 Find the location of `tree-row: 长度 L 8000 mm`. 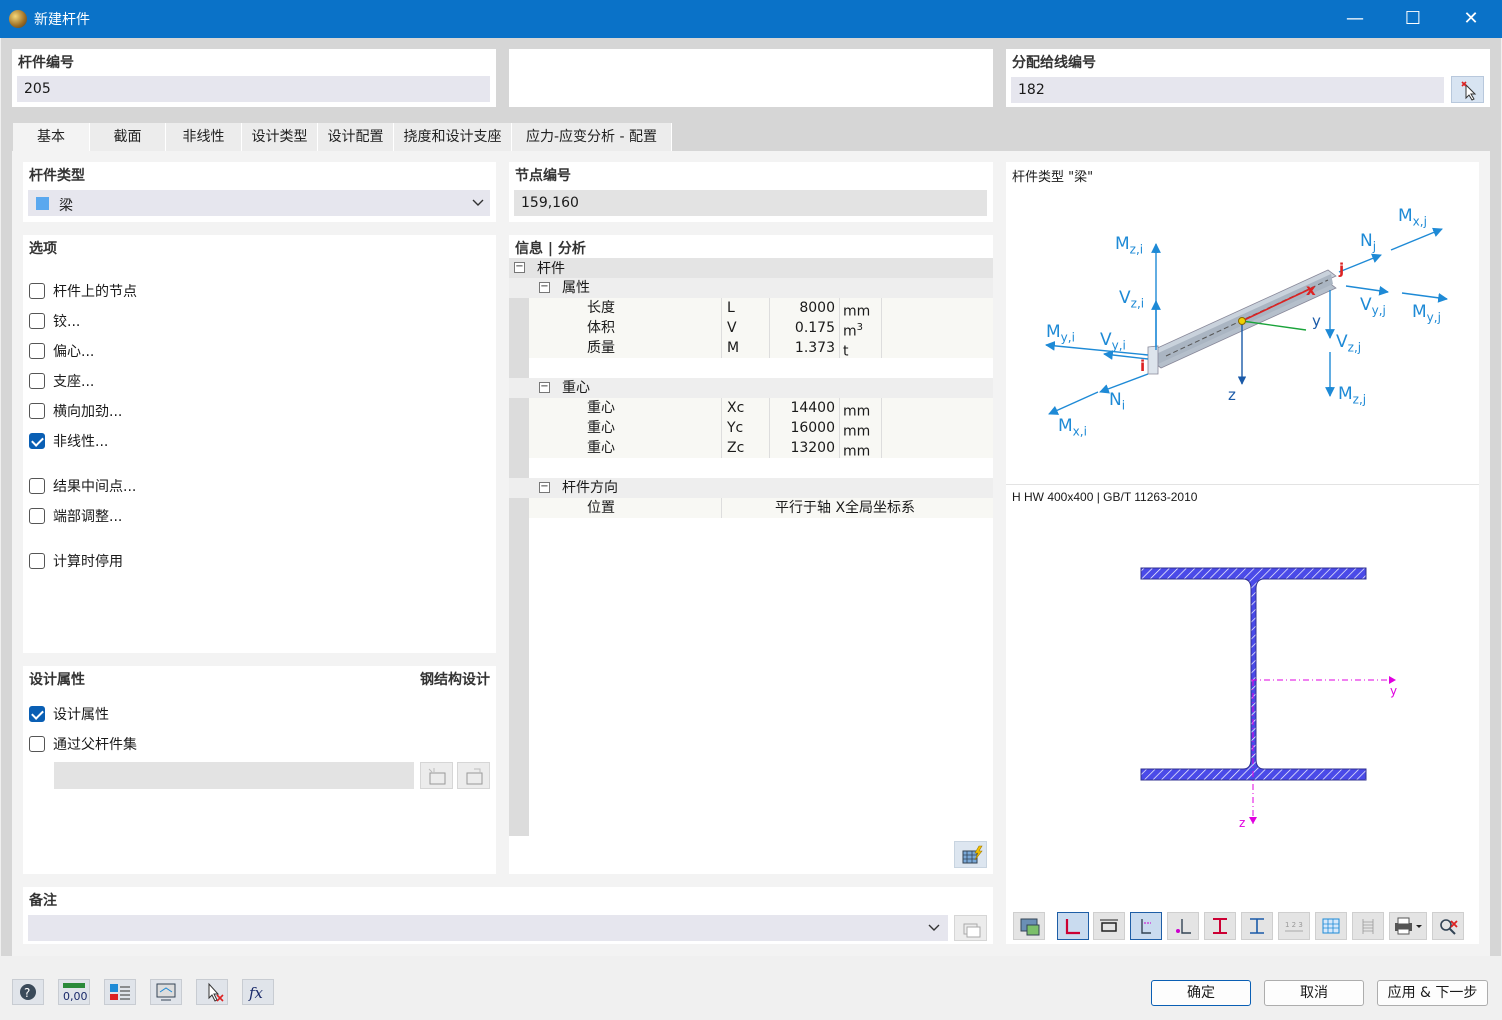

tree-row: 长度 L 8000 mm is located at coordinates (761, 309).